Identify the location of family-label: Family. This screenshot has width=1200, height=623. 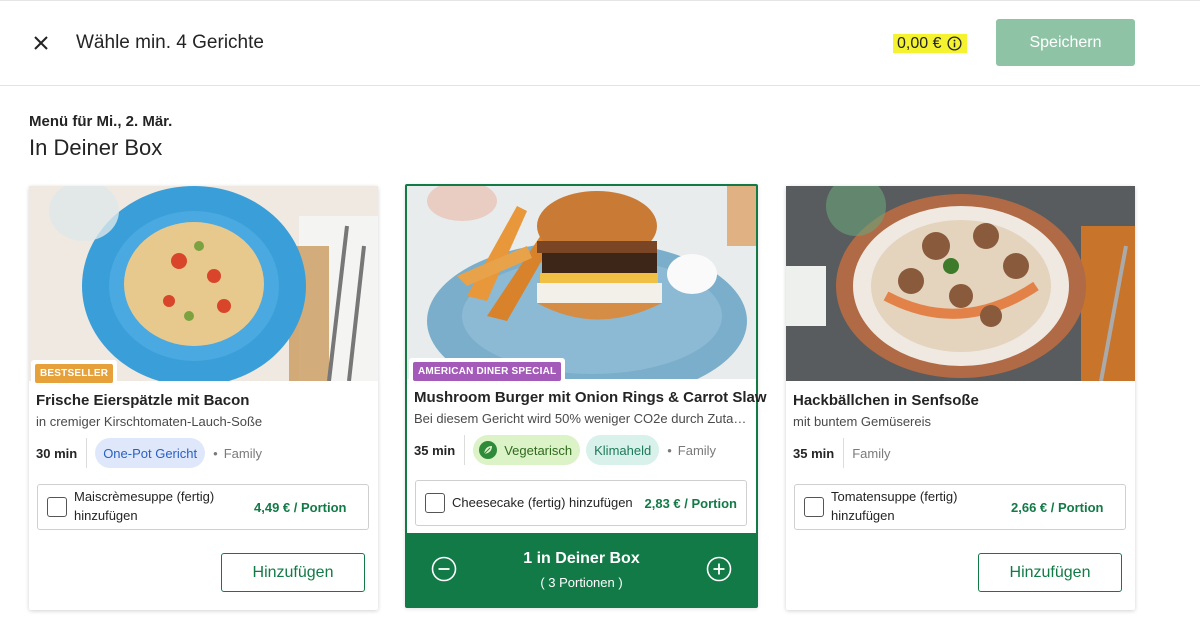
(871, 453).